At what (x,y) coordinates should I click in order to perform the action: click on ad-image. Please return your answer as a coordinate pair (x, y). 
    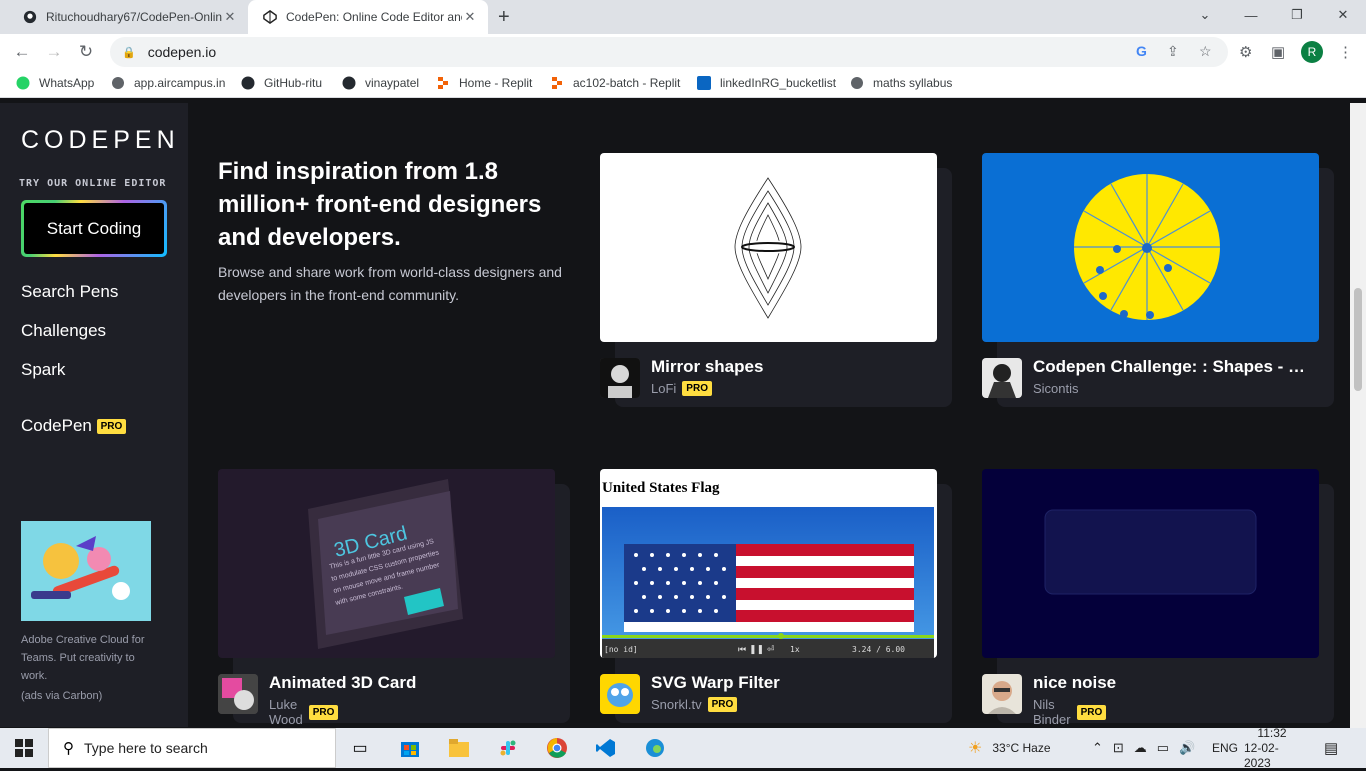
    Looking at the image, I should click on (86, 571).